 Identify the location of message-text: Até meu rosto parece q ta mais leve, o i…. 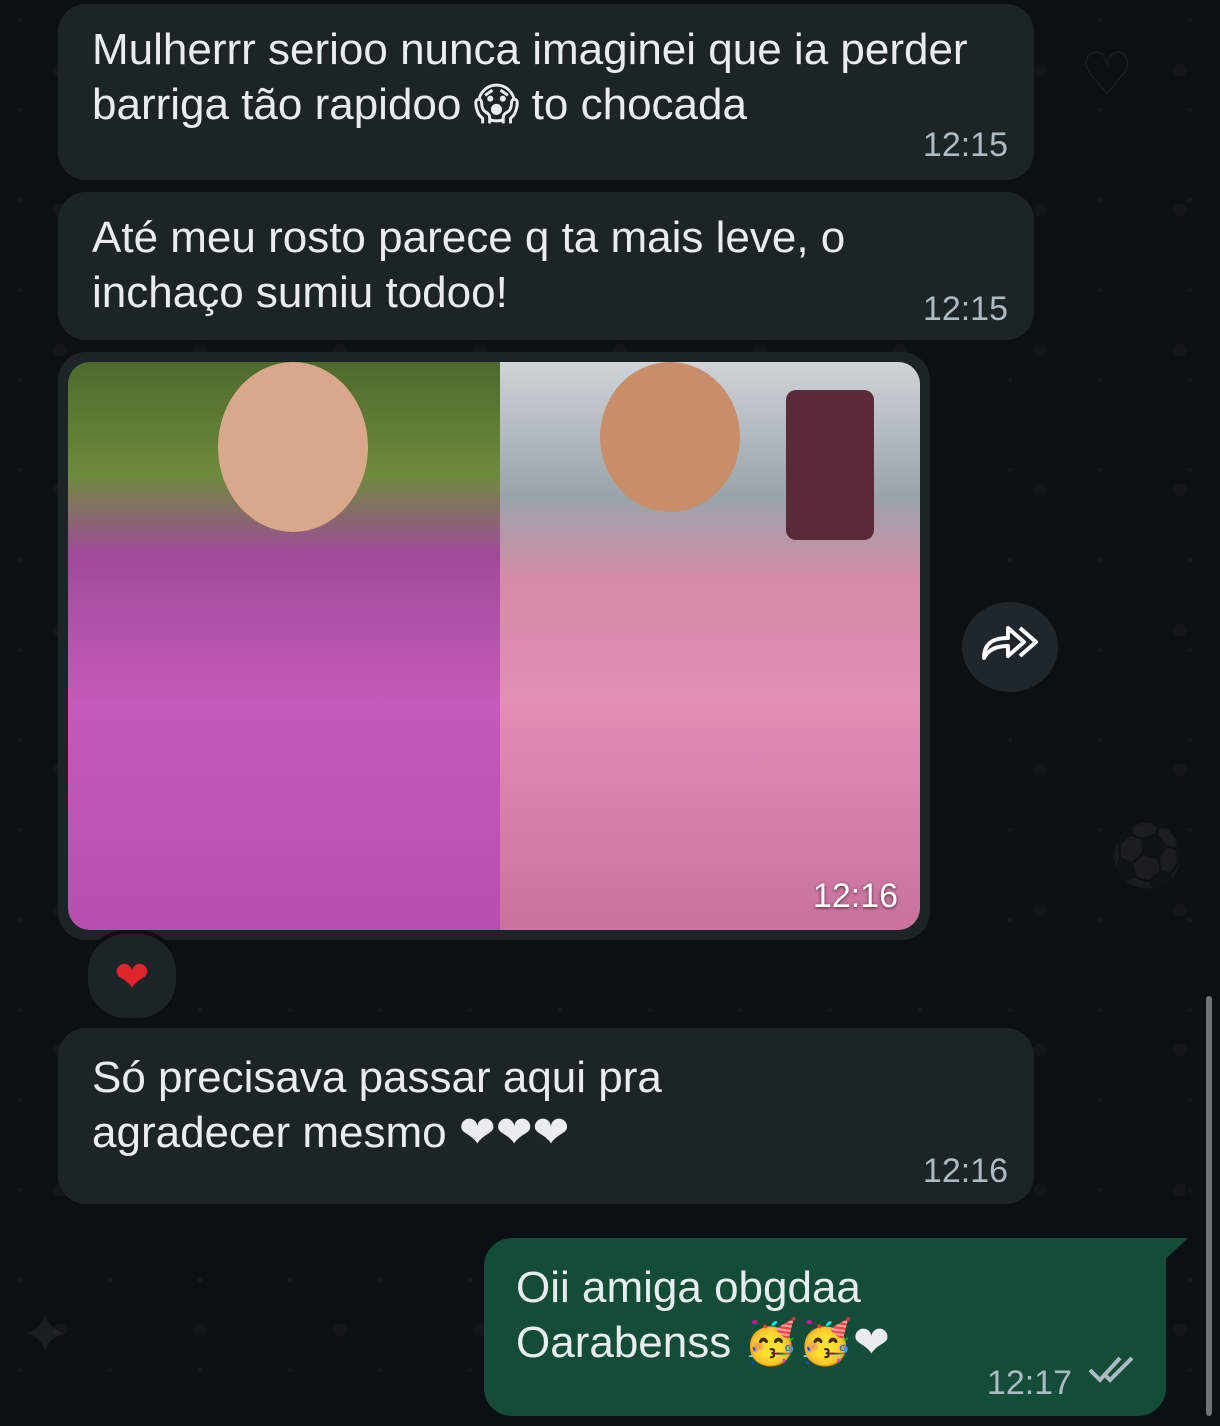
(469, 265).